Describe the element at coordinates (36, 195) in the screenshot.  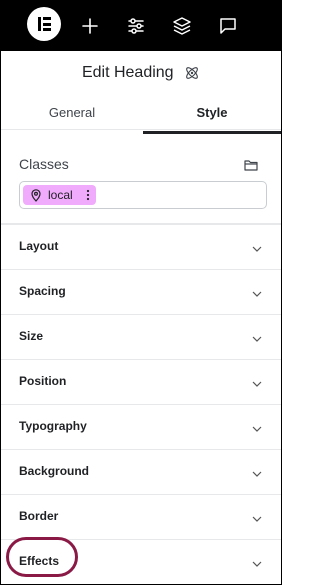
I see `map-pin-icon` at that location.